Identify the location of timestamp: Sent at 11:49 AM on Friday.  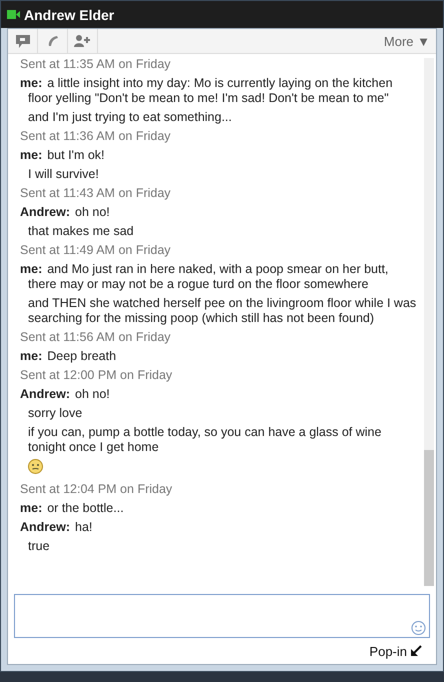
(96, 250).